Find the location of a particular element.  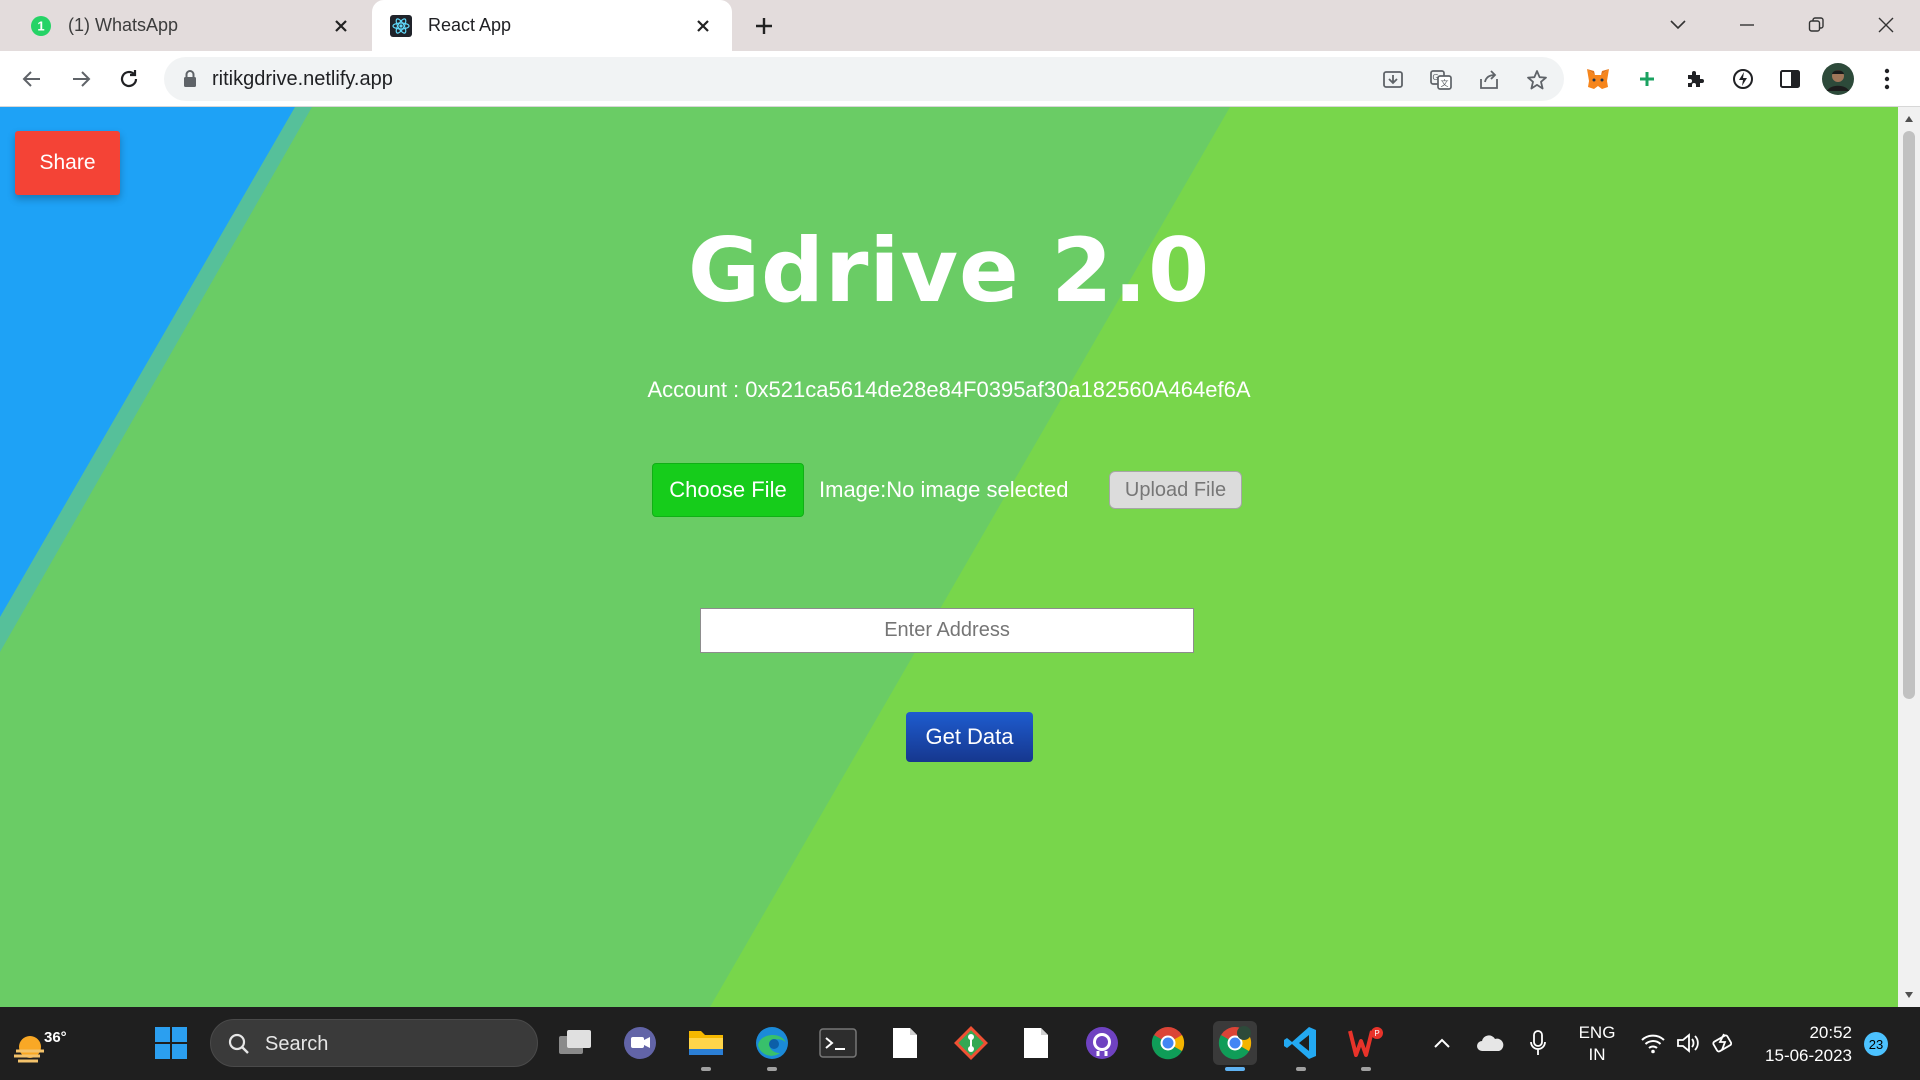

restore-icon is located at coordinates (1816, 24).